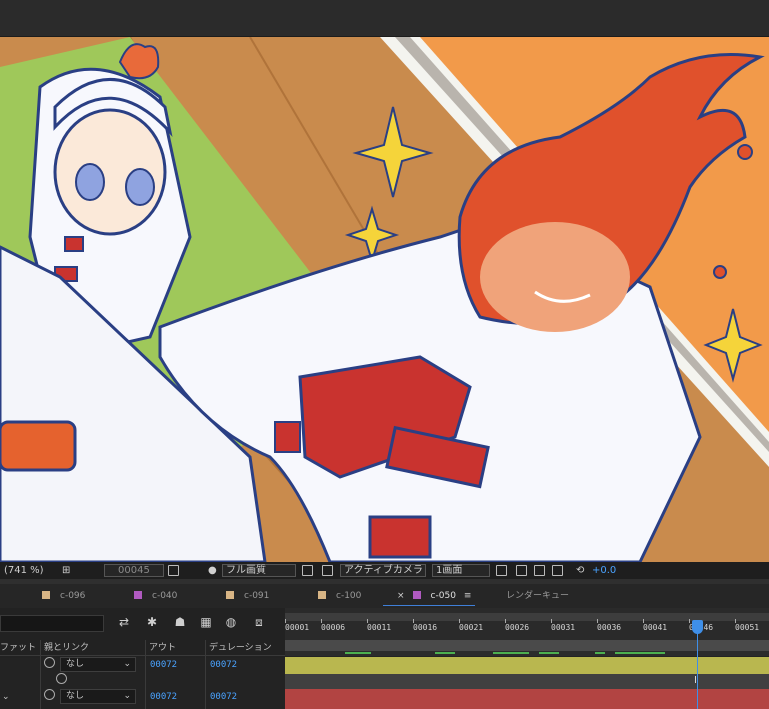 This screenshot has width=769, height=709. Describe the element at coordinates (521, 570) in the screenshot. I see `fast-preview-icon` at that location.